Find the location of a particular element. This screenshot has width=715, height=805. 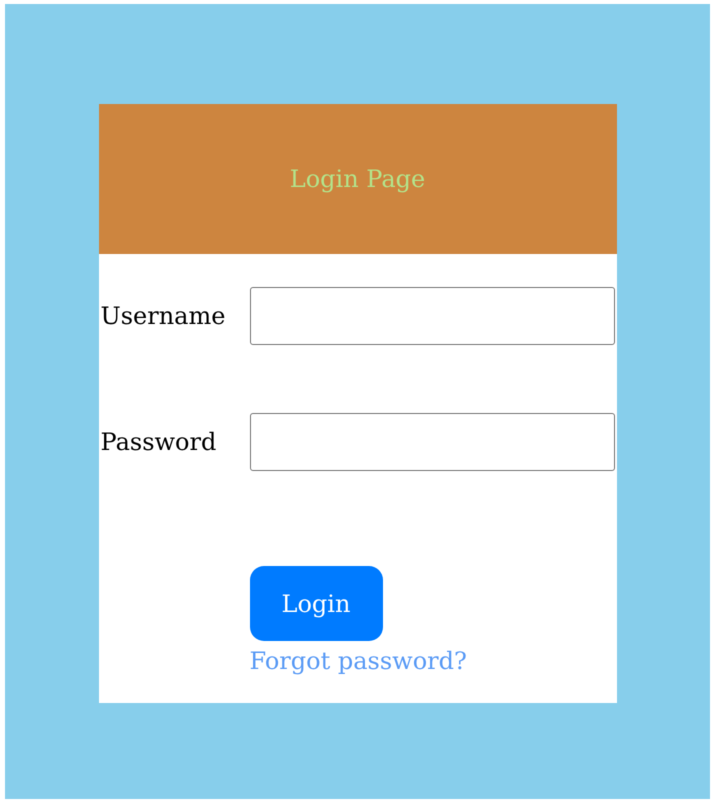

login-button: Login is located at coordinates (316, 603).